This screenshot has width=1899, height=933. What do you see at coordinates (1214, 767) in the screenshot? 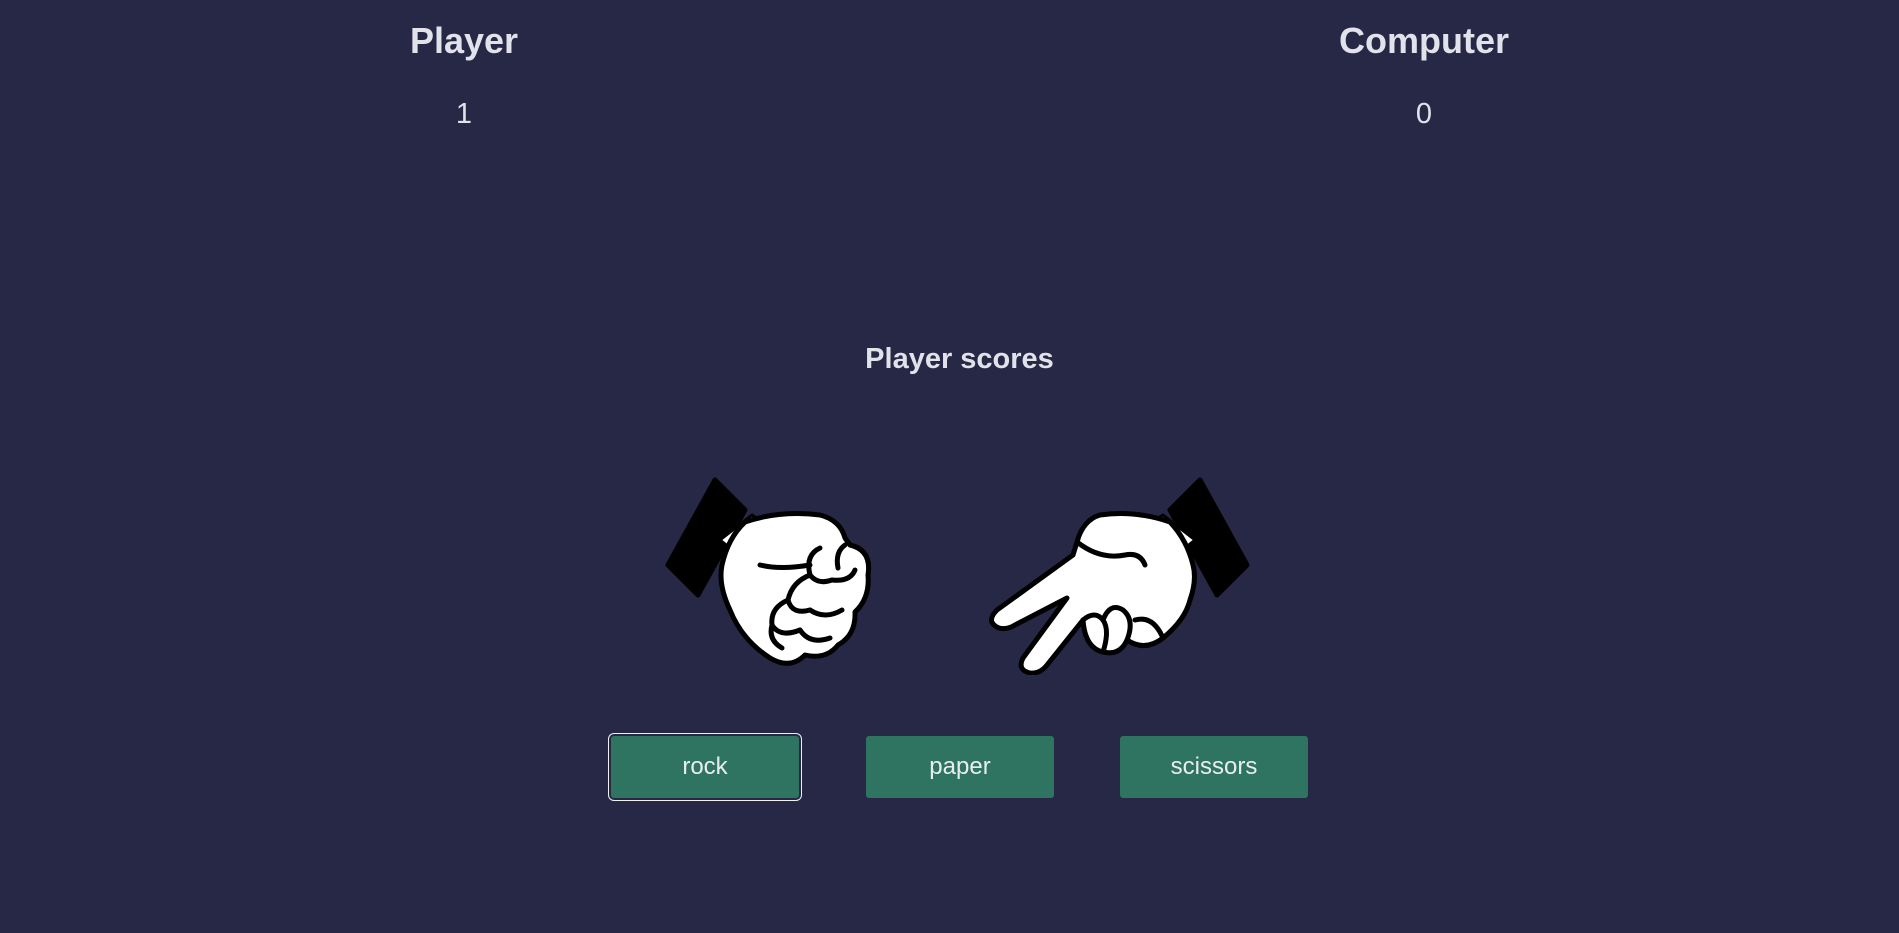
I see `scissors-button: scissors` at bounding box center [1214, 767].